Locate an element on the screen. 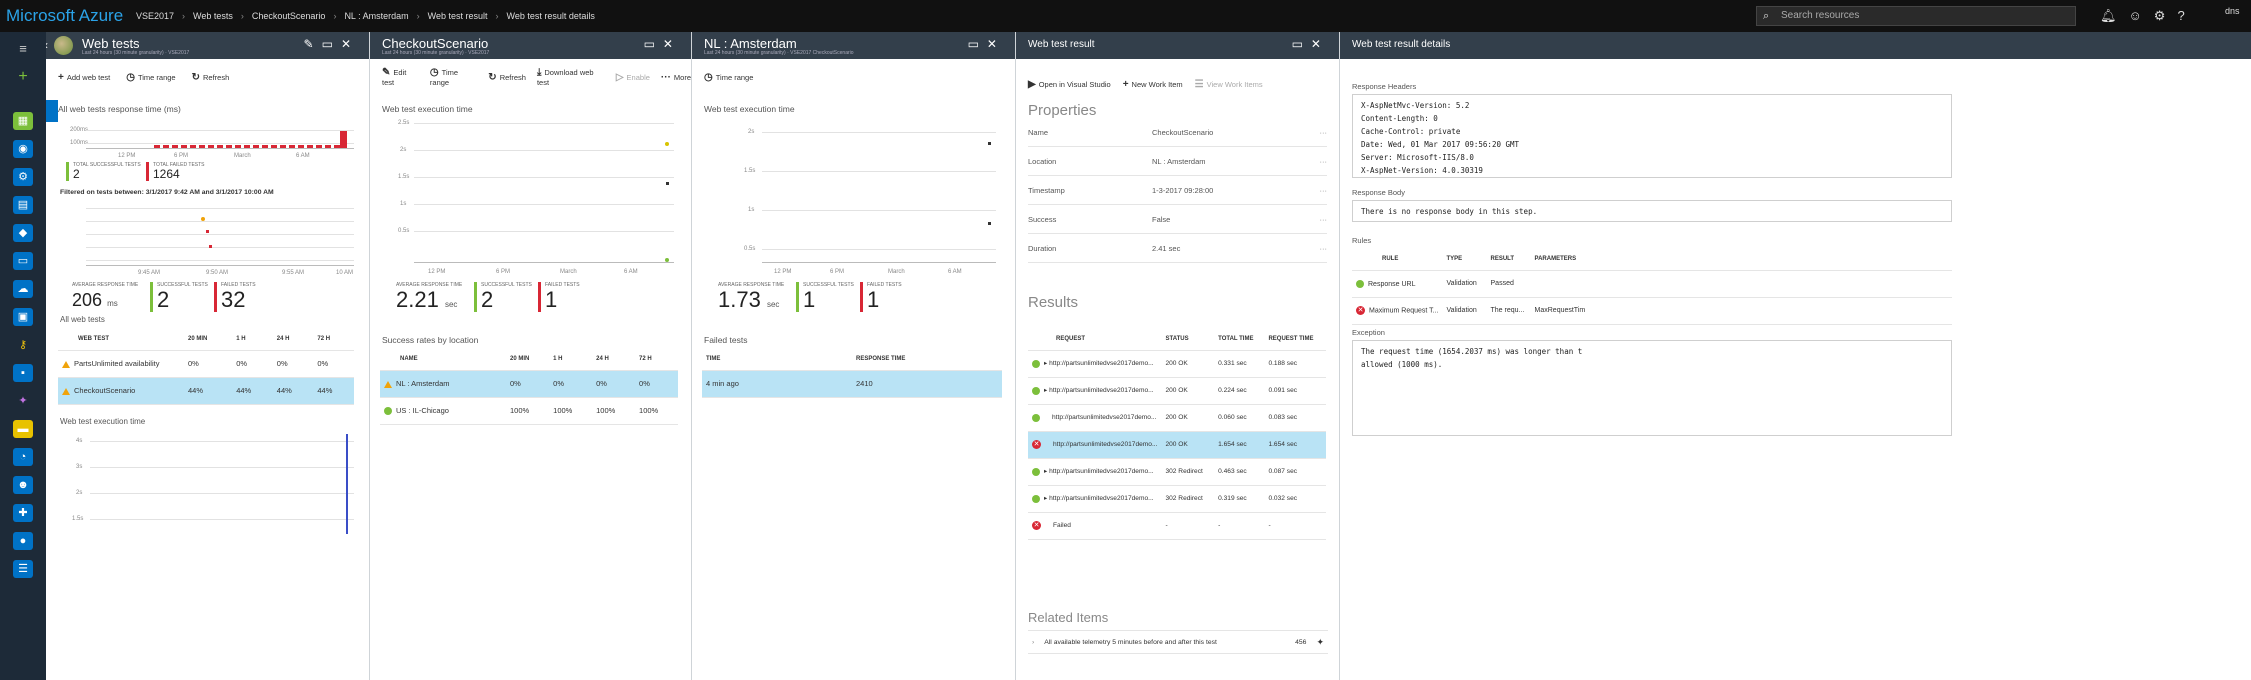 The width and height of the screenshot is (2251, 680). menu-icon: ≡ is located at coordinates (23, 49).